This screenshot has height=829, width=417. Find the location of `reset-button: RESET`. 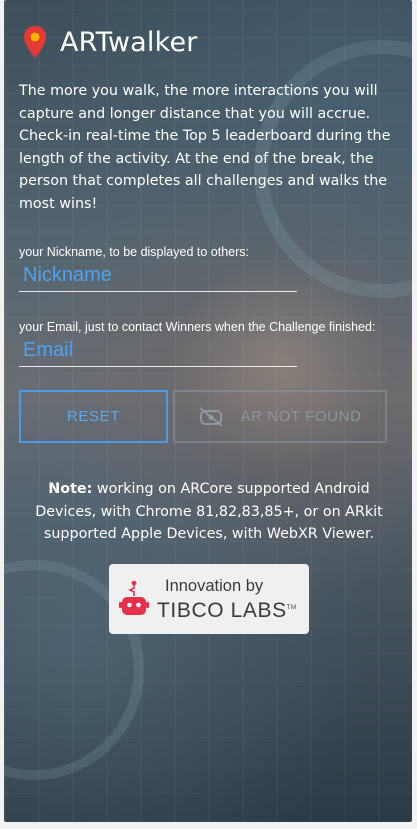

reset-button: RESET is located at coordinates (93, 416).